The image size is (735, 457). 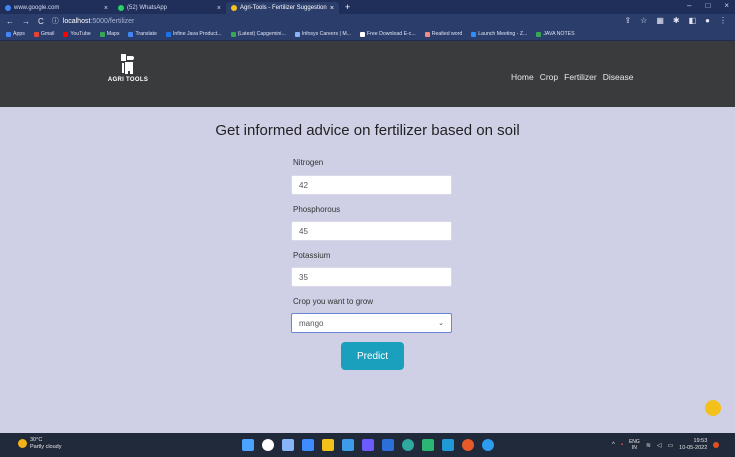 What do you see at coordinates (303, 185) in the screenshot?
I see `nitrogen-value: 42` at bounding box center [303, 185].